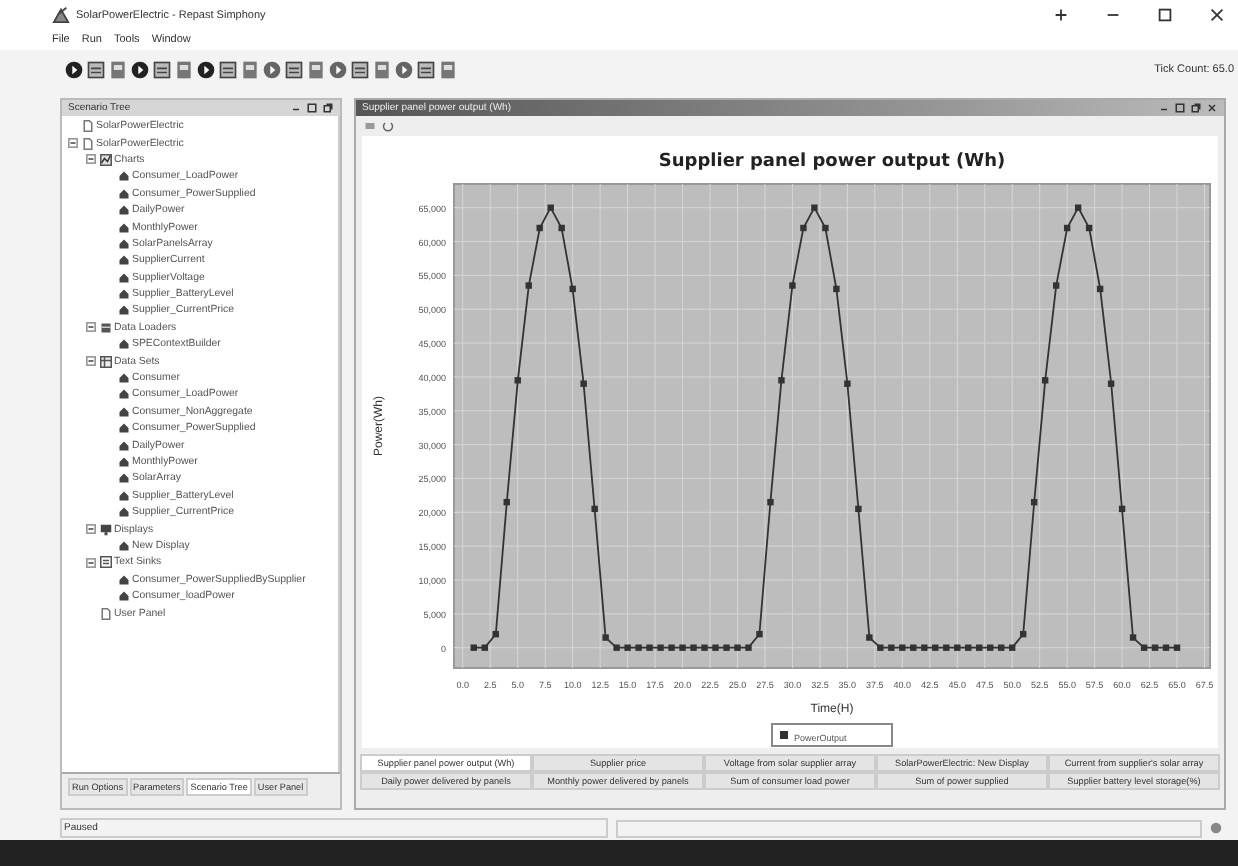  Describe the element at coordinates (105, 613) in the screenshot. I see `file-icon` at that location.